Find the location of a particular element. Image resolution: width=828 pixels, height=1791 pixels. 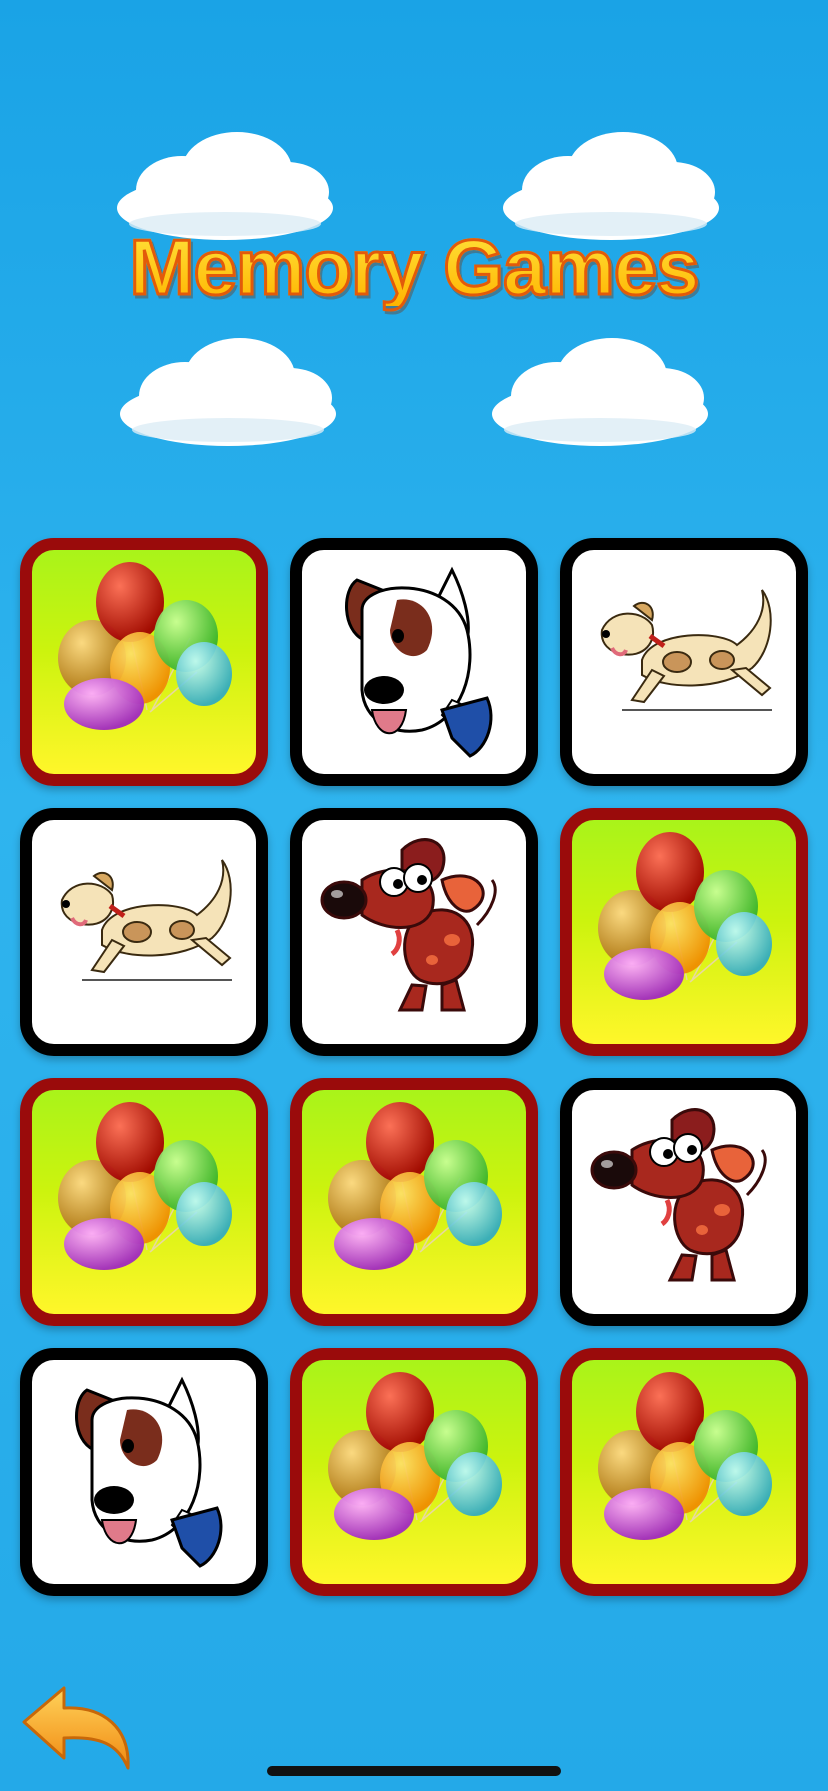

home-indicator is located at coordinates (414, 1771).